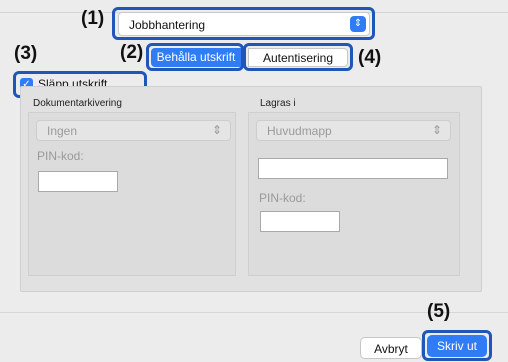  What do you see at coordinates (26, 53) in the screenshot?
I see `callout-3: (3)` at bounding box center [26, 53].